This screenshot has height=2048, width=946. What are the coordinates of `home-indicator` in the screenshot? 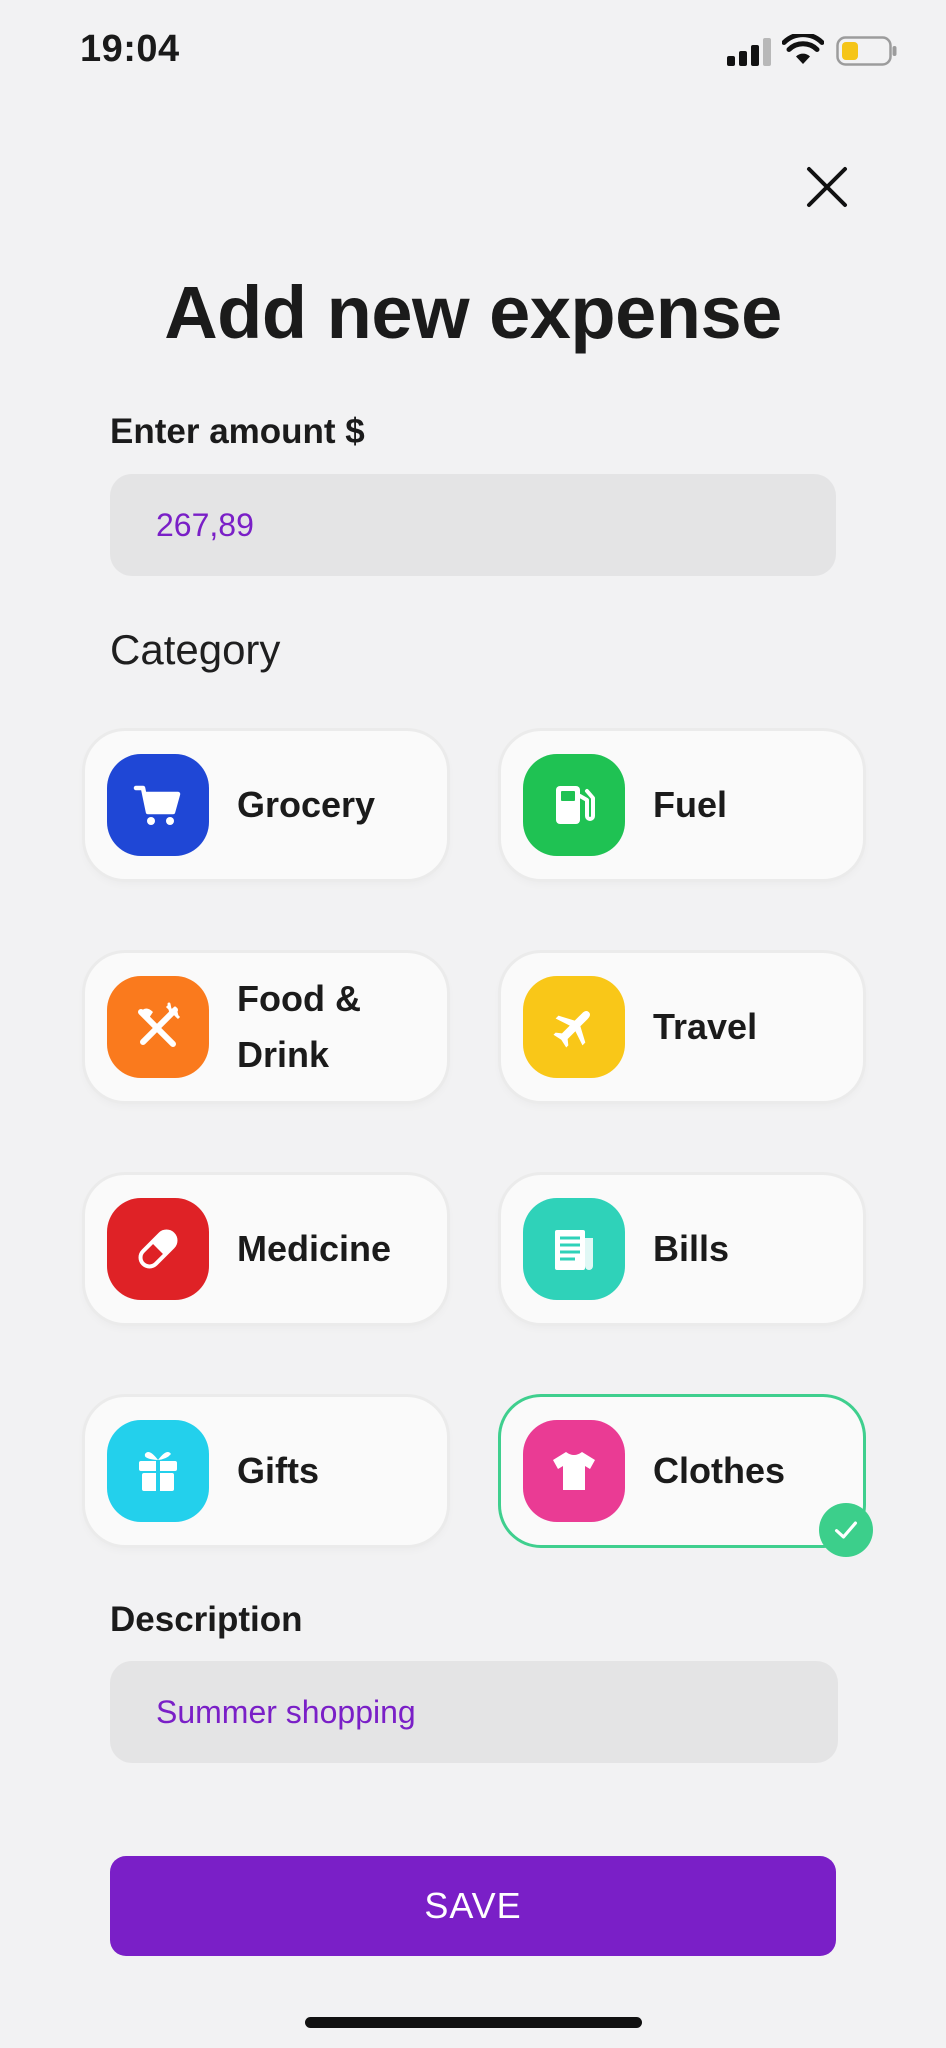 It's located at (473, 2022).